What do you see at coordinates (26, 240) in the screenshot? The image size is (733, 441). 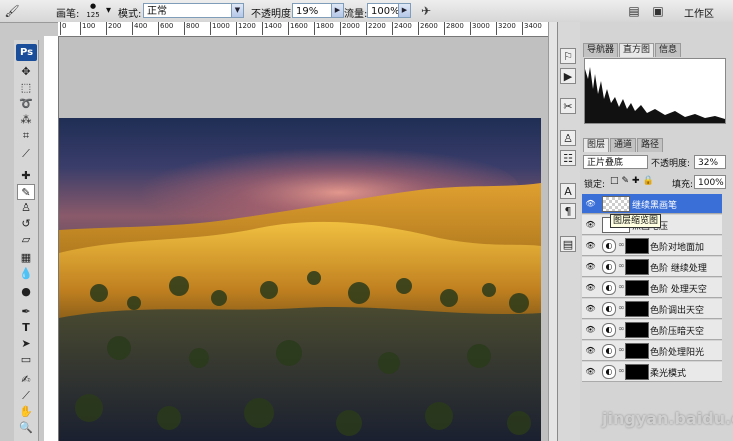 I see `eraser-tool-icon: ▱` at bounding box center [26, 240].